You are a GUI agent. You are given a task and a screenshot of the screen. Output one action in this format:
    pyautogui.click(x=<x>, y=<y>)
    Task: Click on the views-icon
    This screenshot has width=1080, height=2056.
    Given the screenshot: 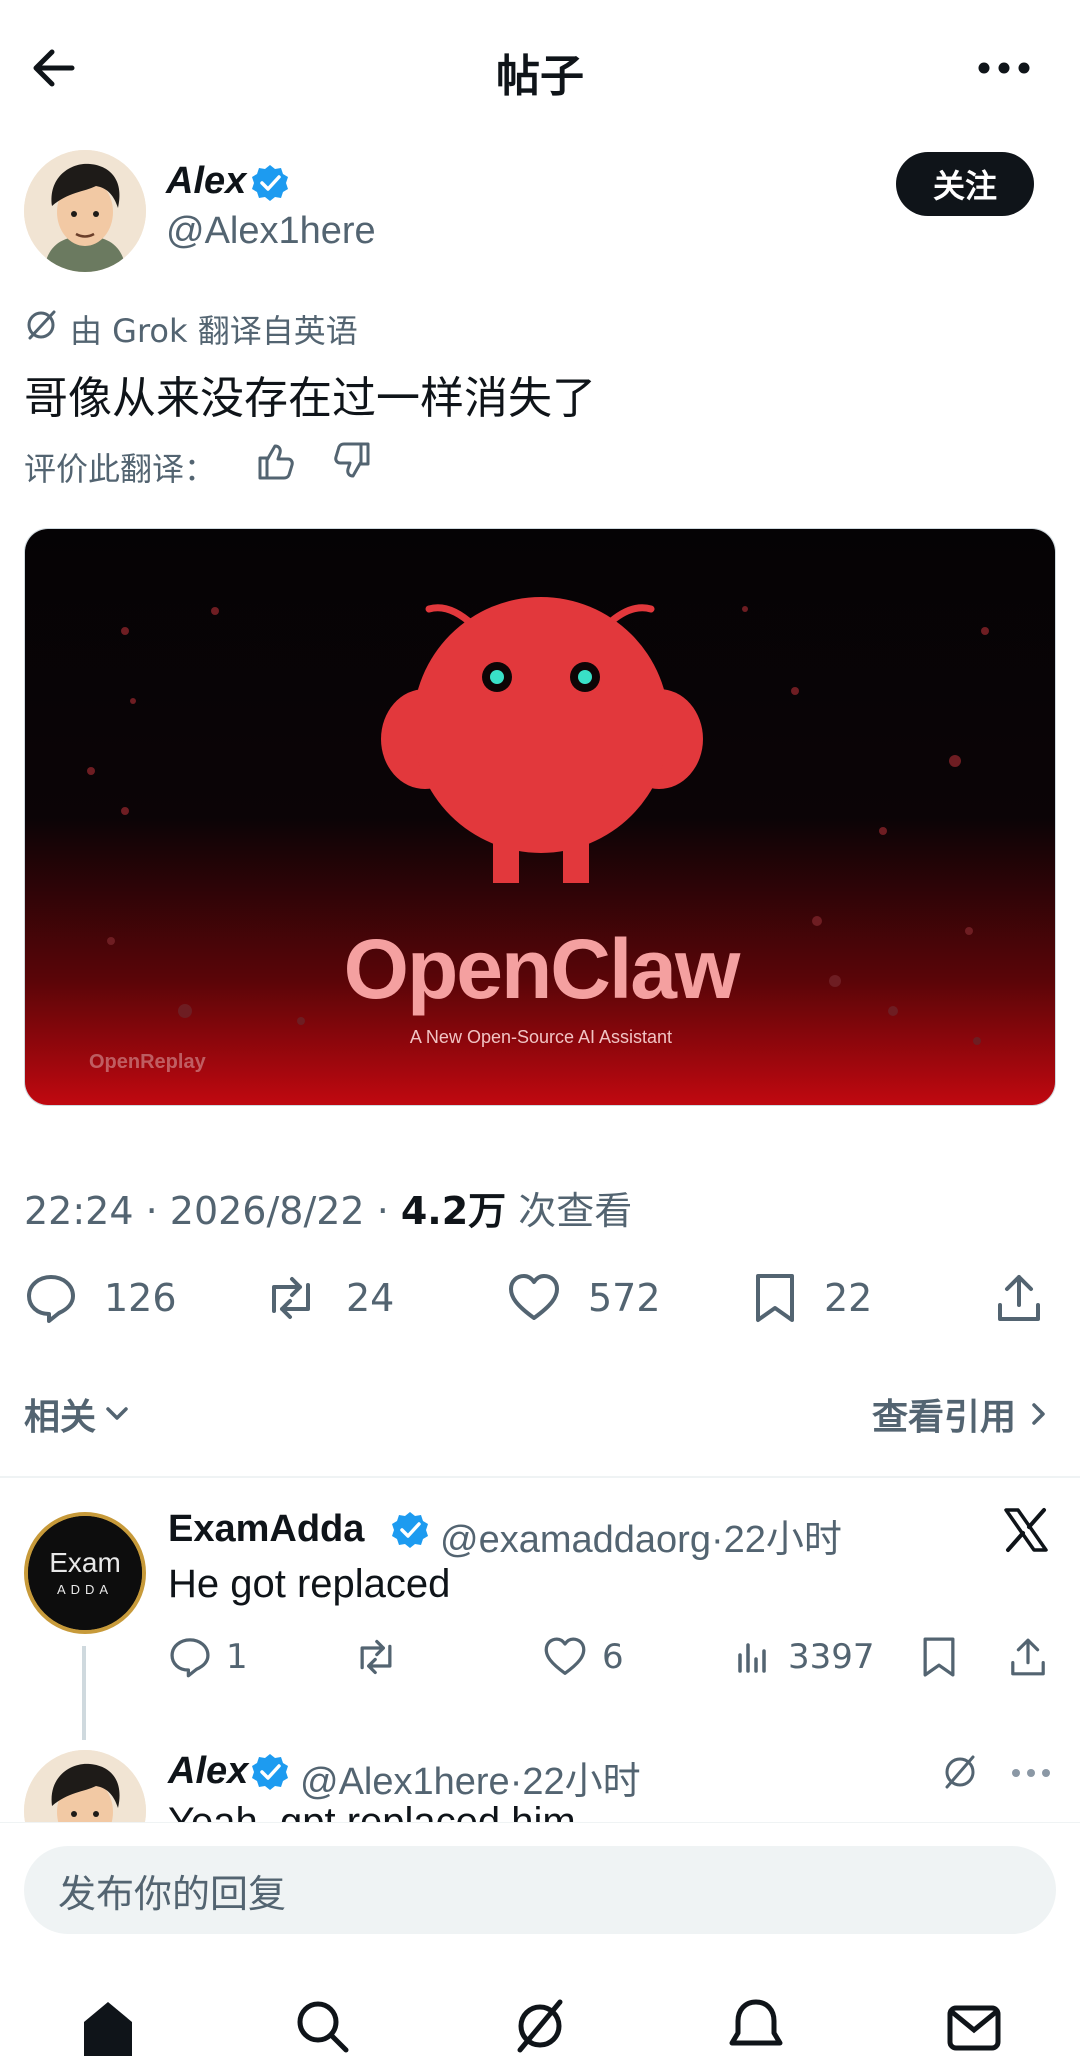 What is the action you would take?
    pyautogui.click(x=752, y=1658)
    